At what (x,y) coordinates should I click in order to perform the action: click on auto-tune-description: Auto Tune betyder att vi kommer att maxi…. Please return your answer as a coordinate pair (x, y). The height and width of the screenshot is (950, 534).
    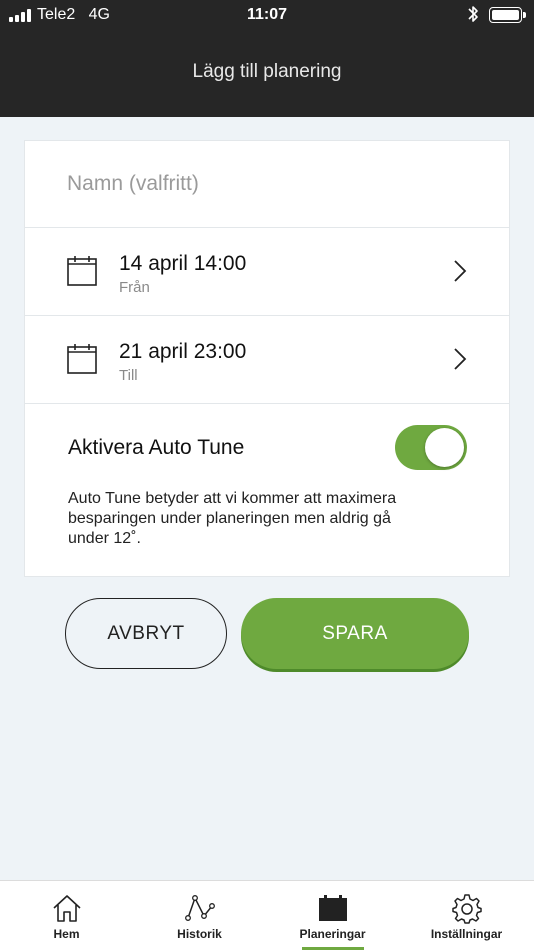
    Looking at the image, I should click on (232, 518).